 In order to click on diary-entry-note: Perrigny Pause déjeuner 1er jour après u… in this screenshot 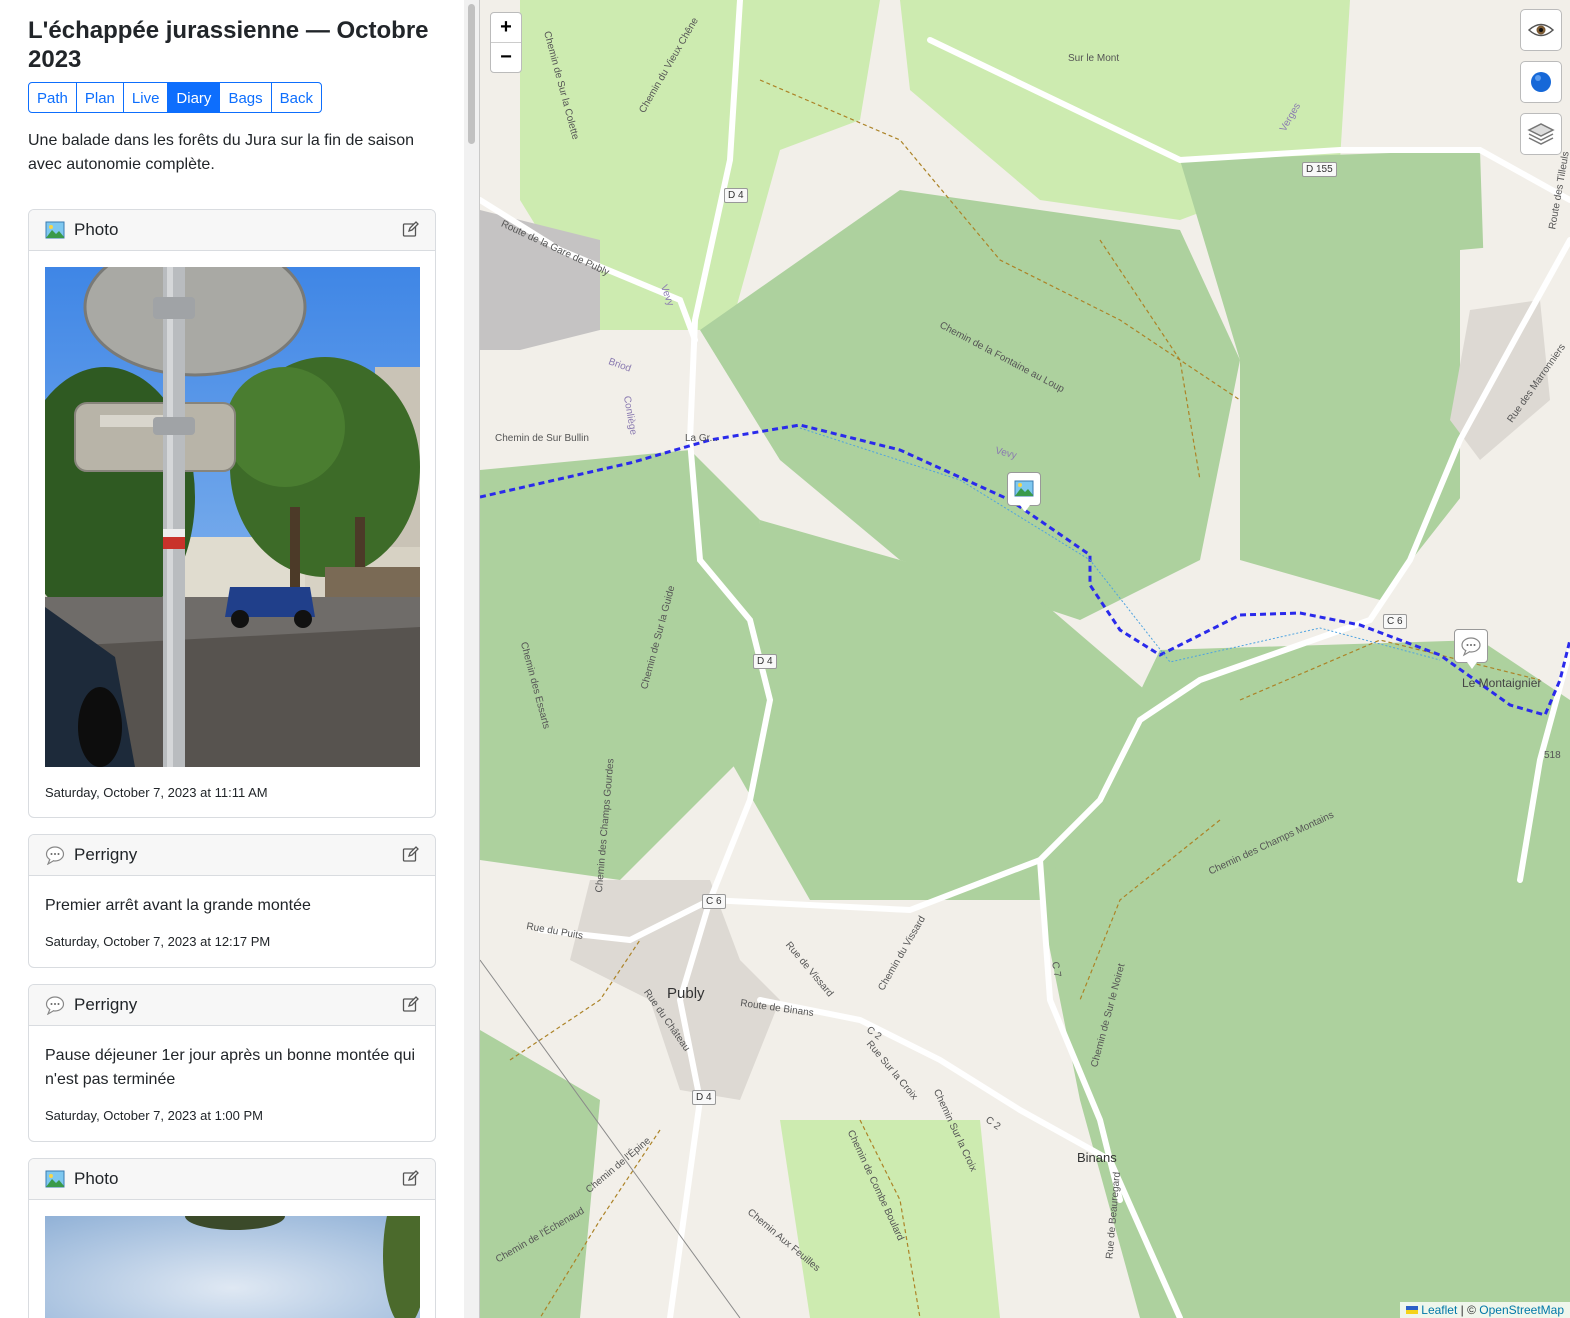, I will do `click(232, 1063)`.